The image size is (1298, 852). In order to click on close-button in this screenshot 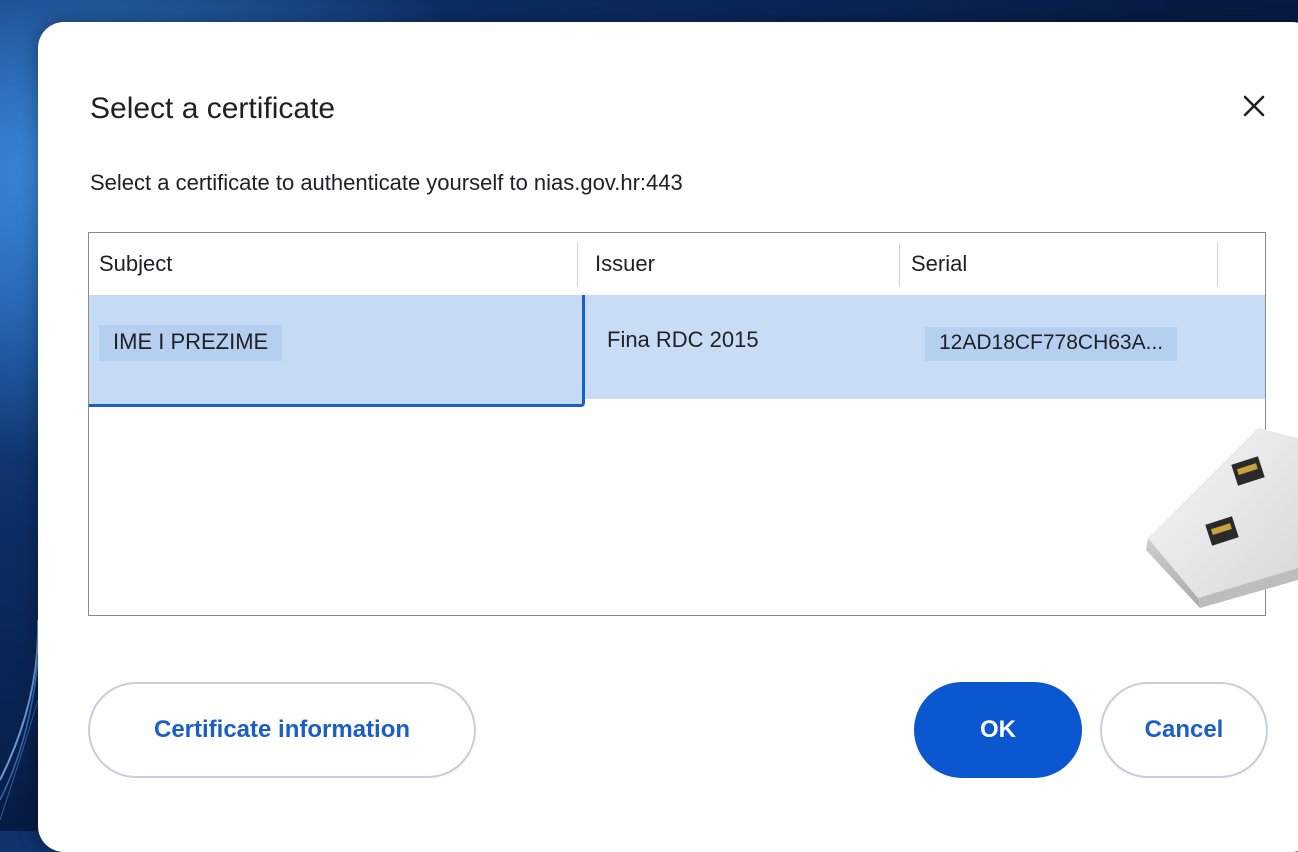, I will do `click(1254, 106)`.